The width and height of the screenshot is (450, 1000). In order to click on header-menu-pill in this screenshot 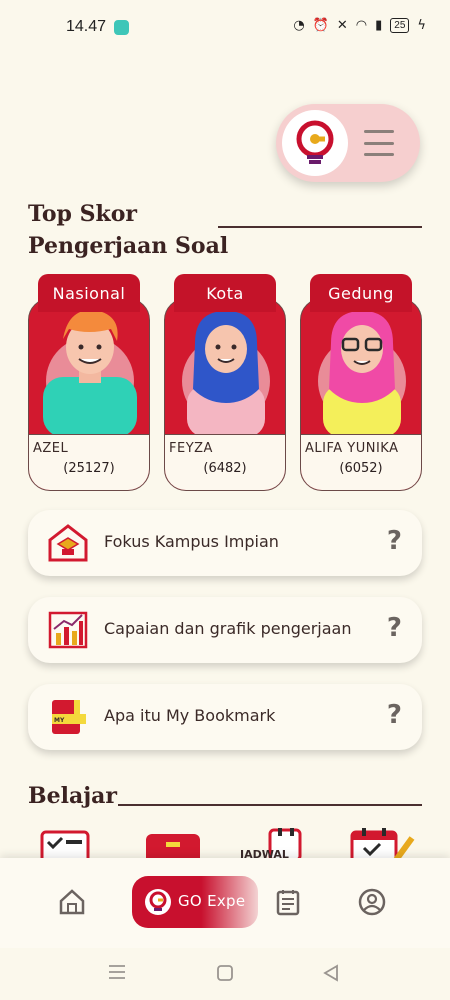, I will do `click(348, 143)`.